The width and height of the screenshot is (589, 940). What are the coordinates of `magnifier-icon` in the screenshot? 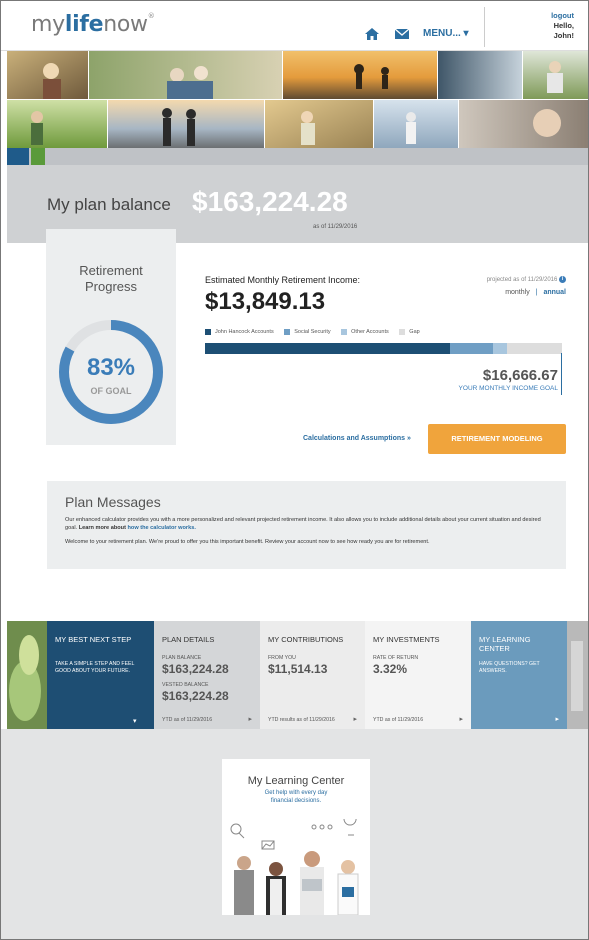 It's located at (236, 829).